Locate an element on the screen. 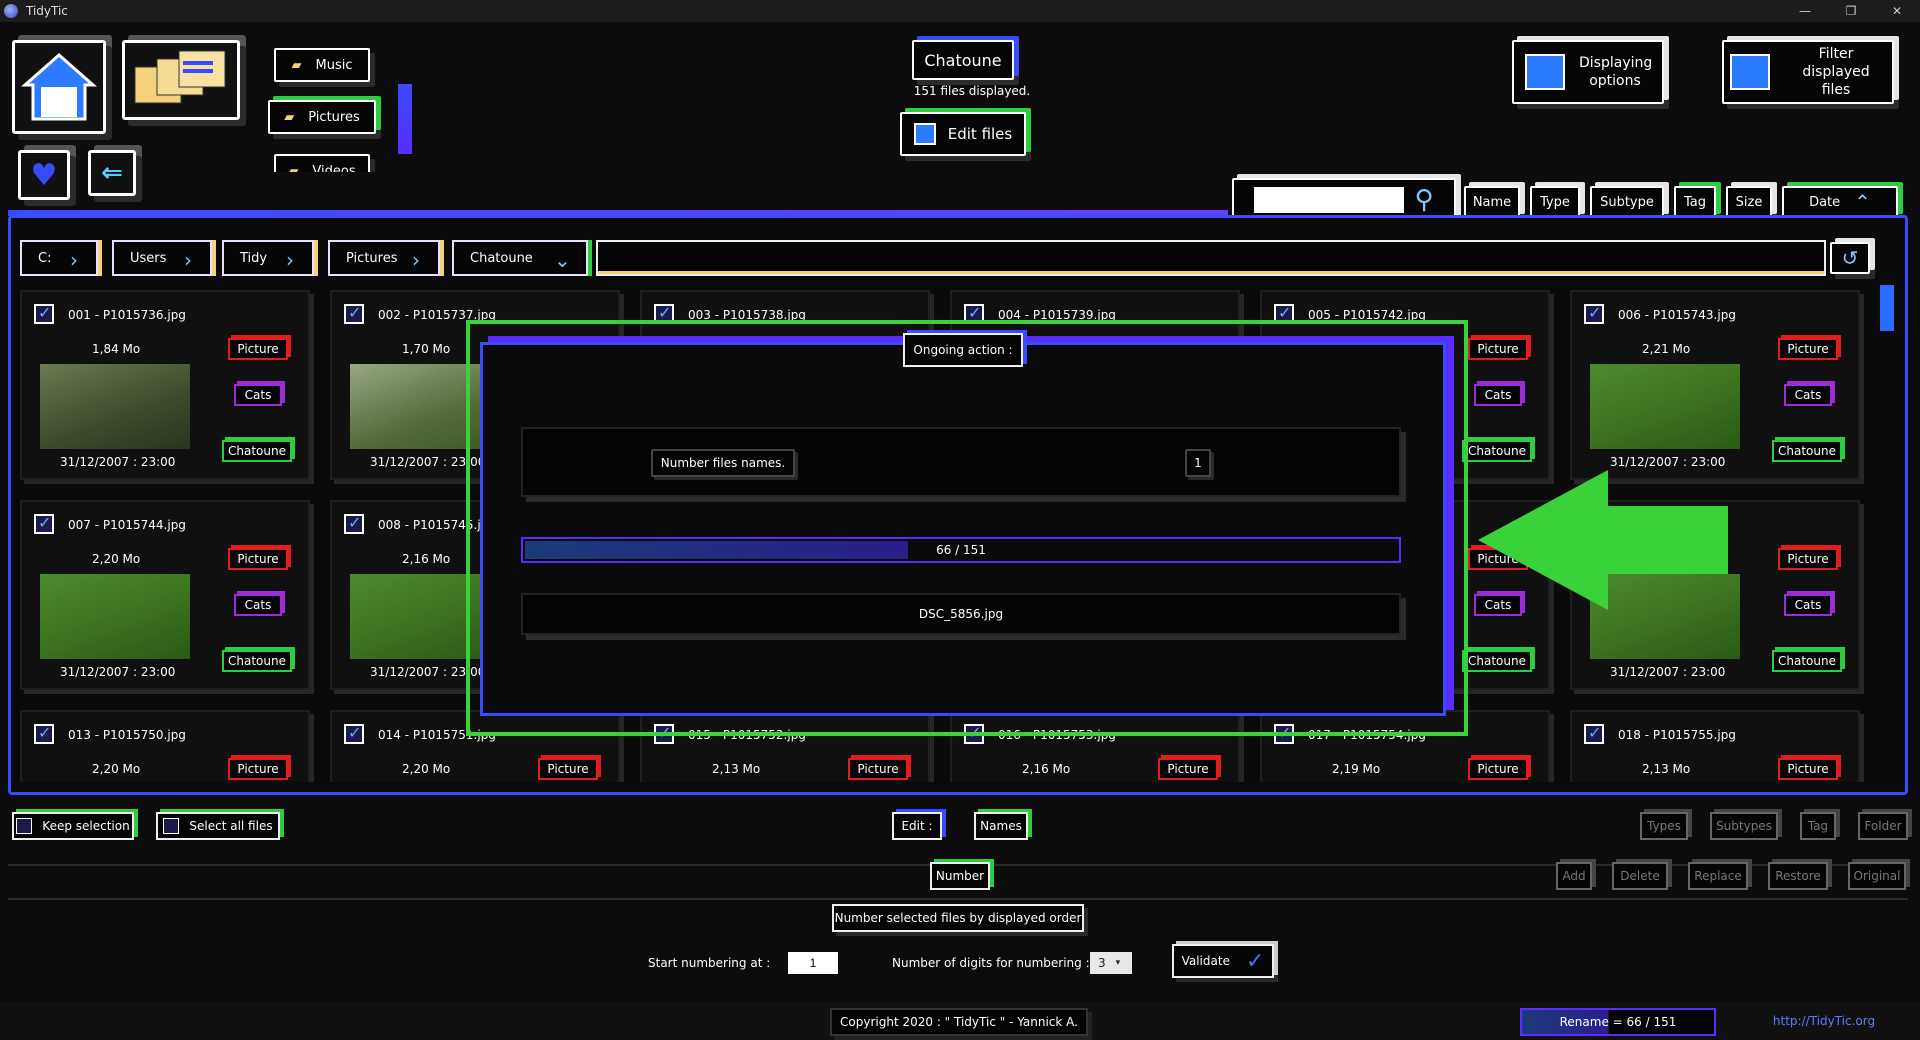 The image size is (1920, 1040). folders-button is located at coordinates (181, 80).